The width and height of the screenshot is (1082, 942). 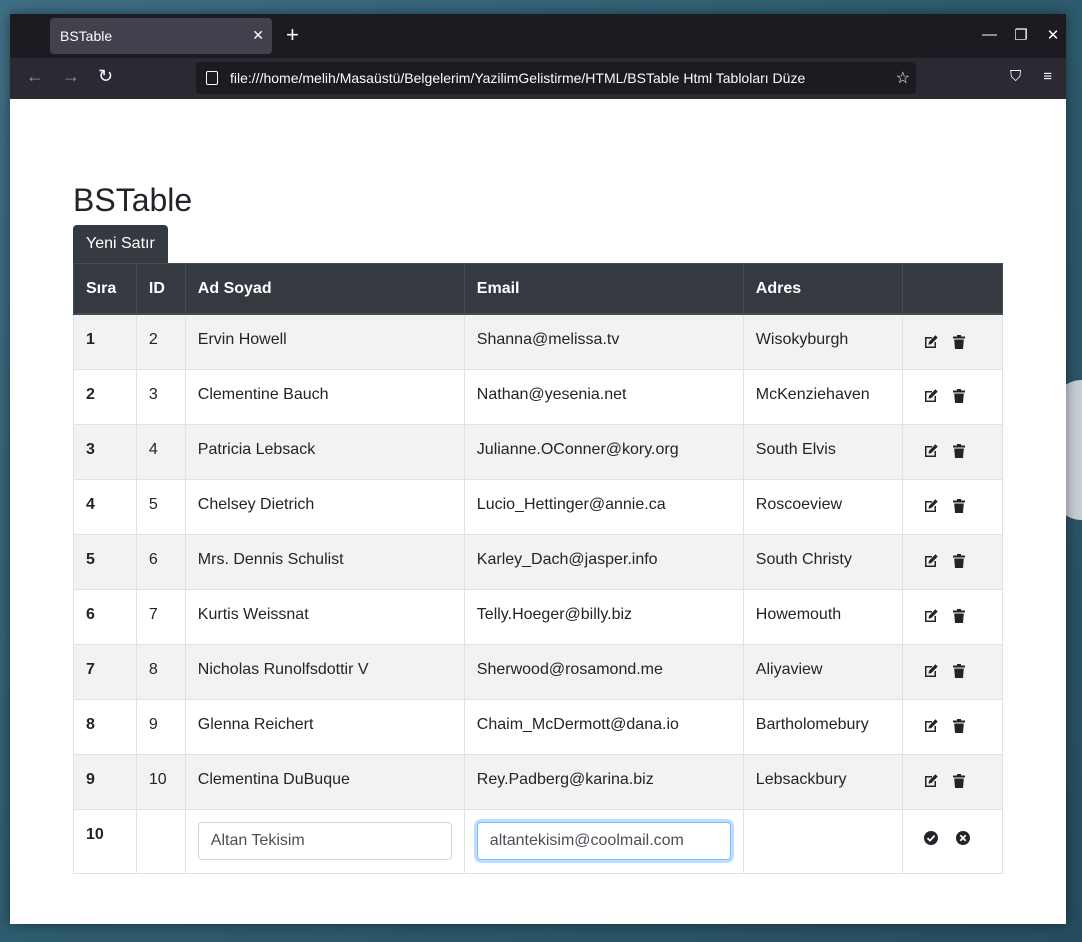 What do you see at coordinates (105, 289) in the screenshot?
I see `header-sira: Sıra` at bounding box center [105, 289].